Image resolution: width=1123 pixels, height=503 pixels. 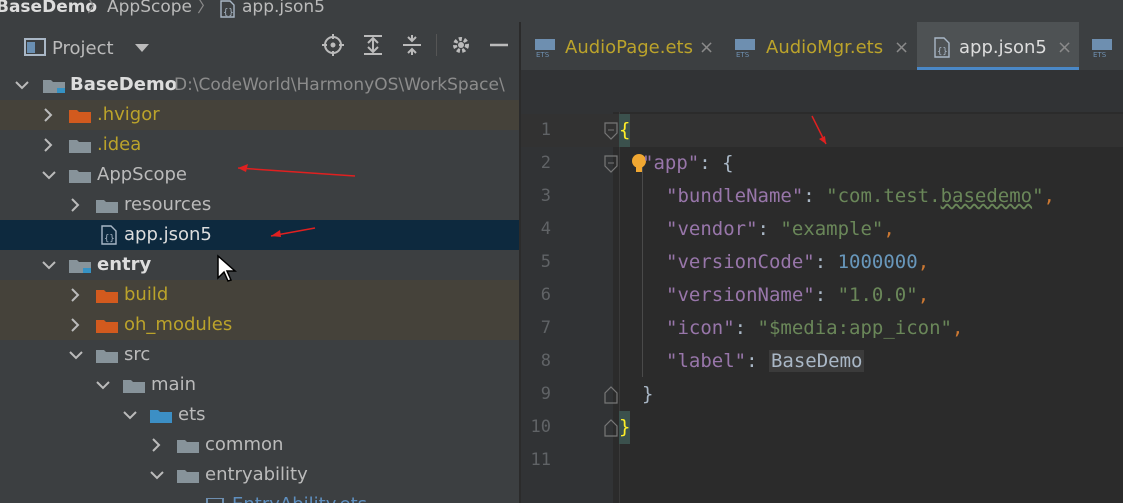 What do you see at coordinates (124, 264) in the screenshot?
I see `tree-item-label: entry` at bounding box center [124, 264].